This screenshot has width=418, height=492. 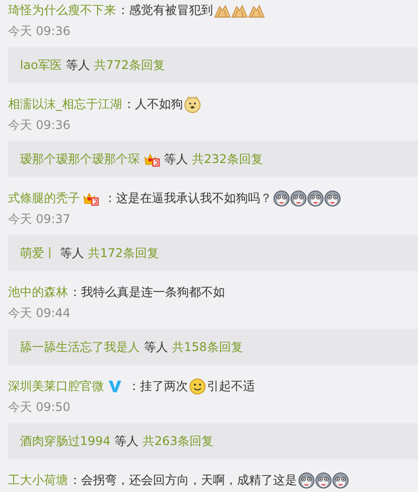 I want to click on reply-count-link: 共232条回复, so click(x=227, y=159).